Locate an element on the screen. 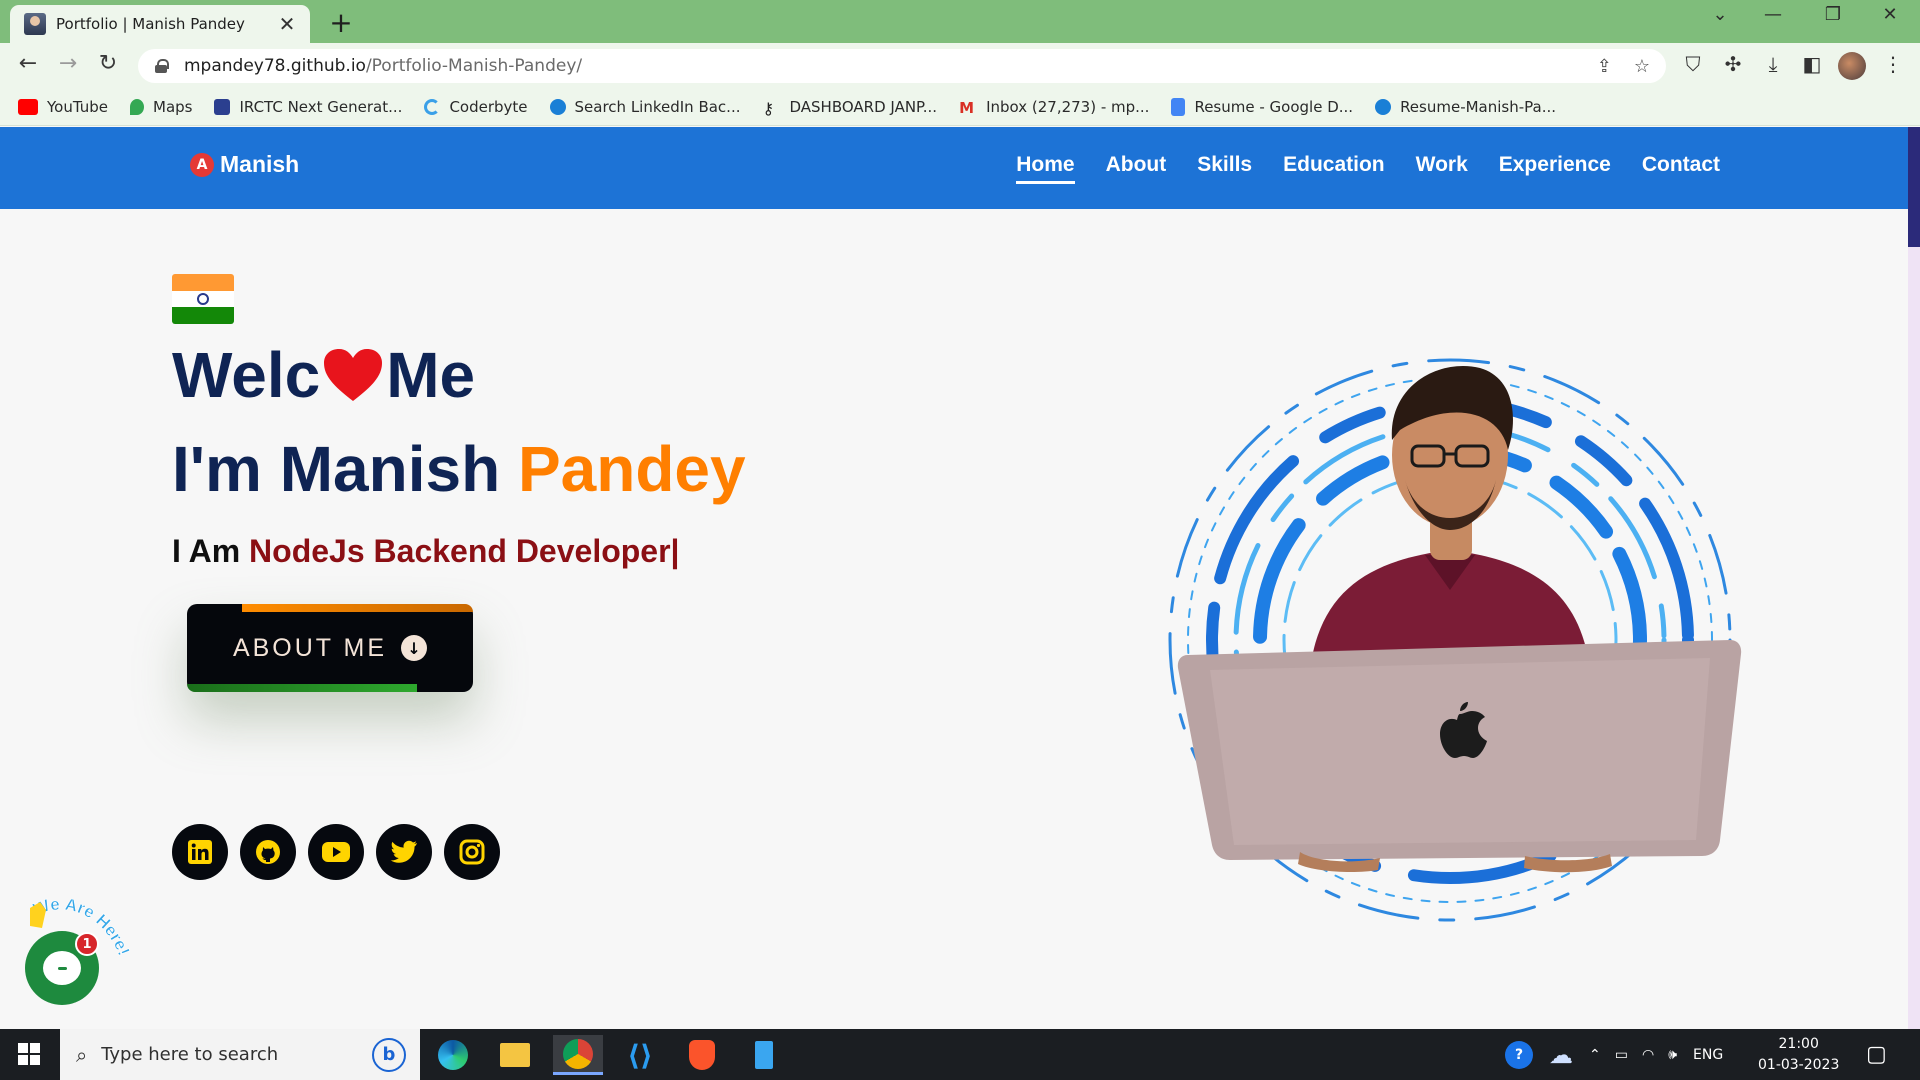 This screenshot has height=1080, width=1920. scrollbar-thumb is located at coordinates (1914, 187).